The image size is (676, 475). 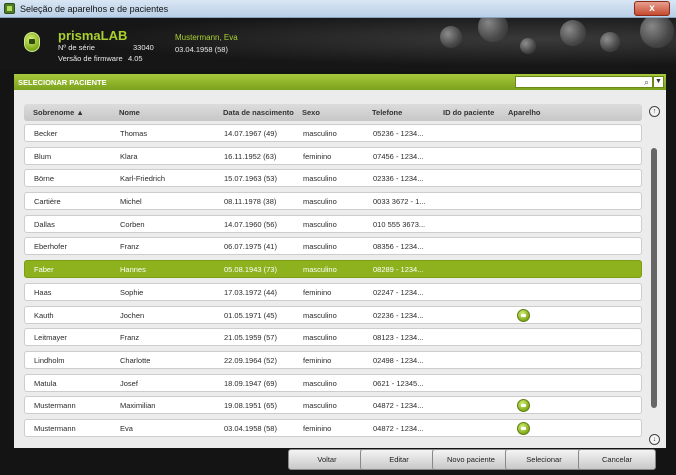 I want to click on current-patient-dob: 03.04.1958 (58), so click(x=201, y=49).